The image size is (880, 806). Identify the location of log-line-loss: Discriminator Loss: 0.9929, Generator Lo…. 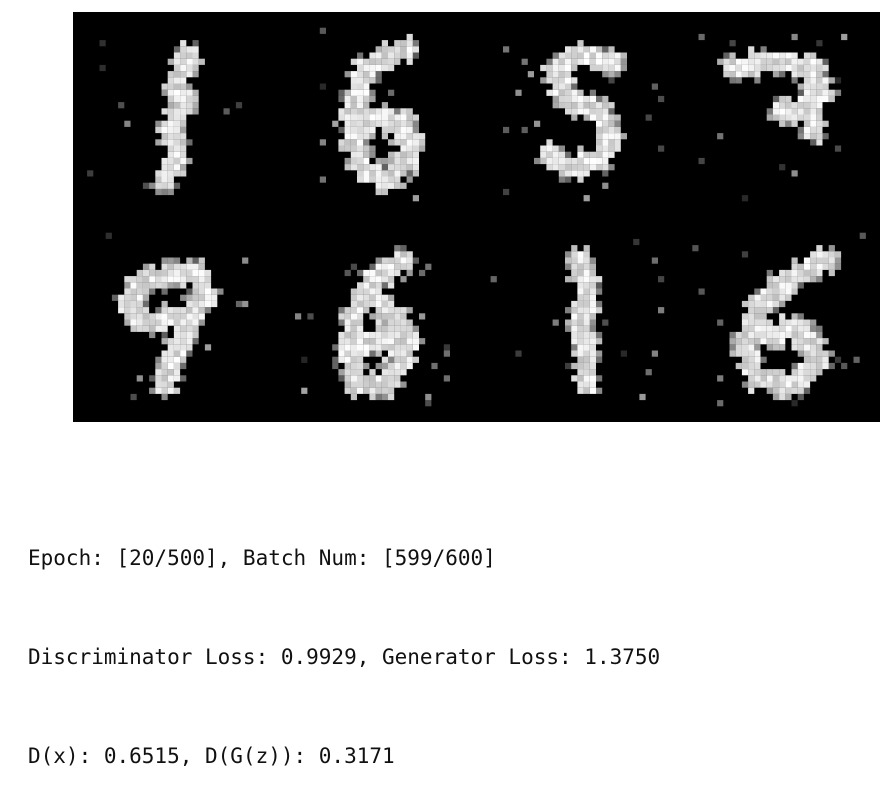
(344, 657).